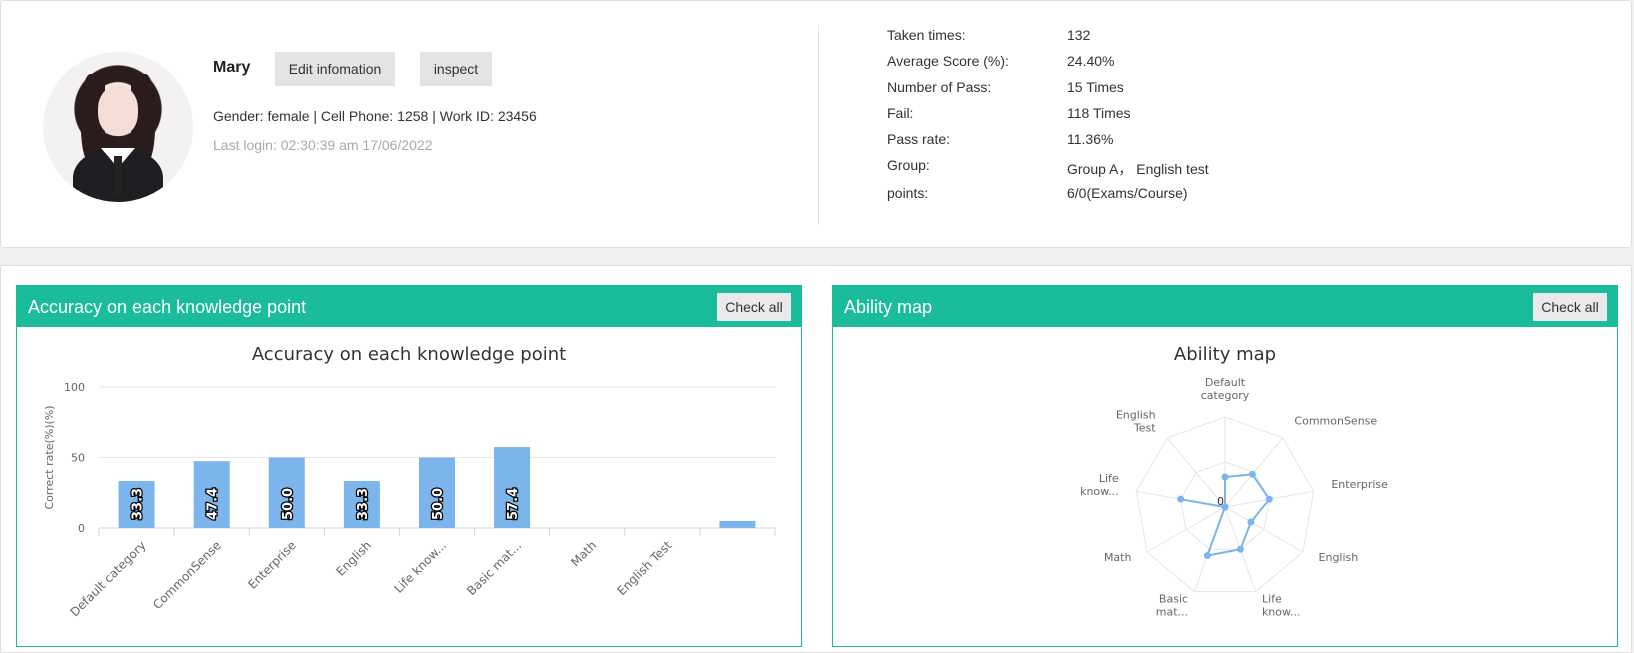 Image resolution: width=1634 pixels, height=653 pixels. Describe the element at coordinates (81, 528) in the screenshot. I see `y-tick-label: 0` at that location.